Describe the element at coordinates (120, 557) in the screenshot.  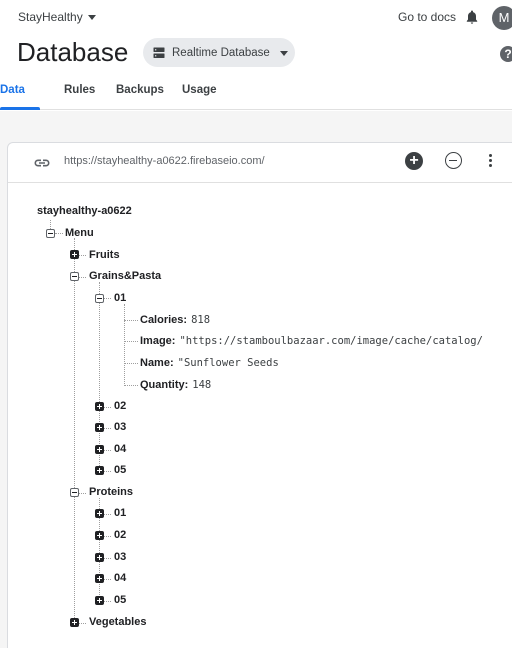
I see `tree-node-proteins-03: 03` at that location.